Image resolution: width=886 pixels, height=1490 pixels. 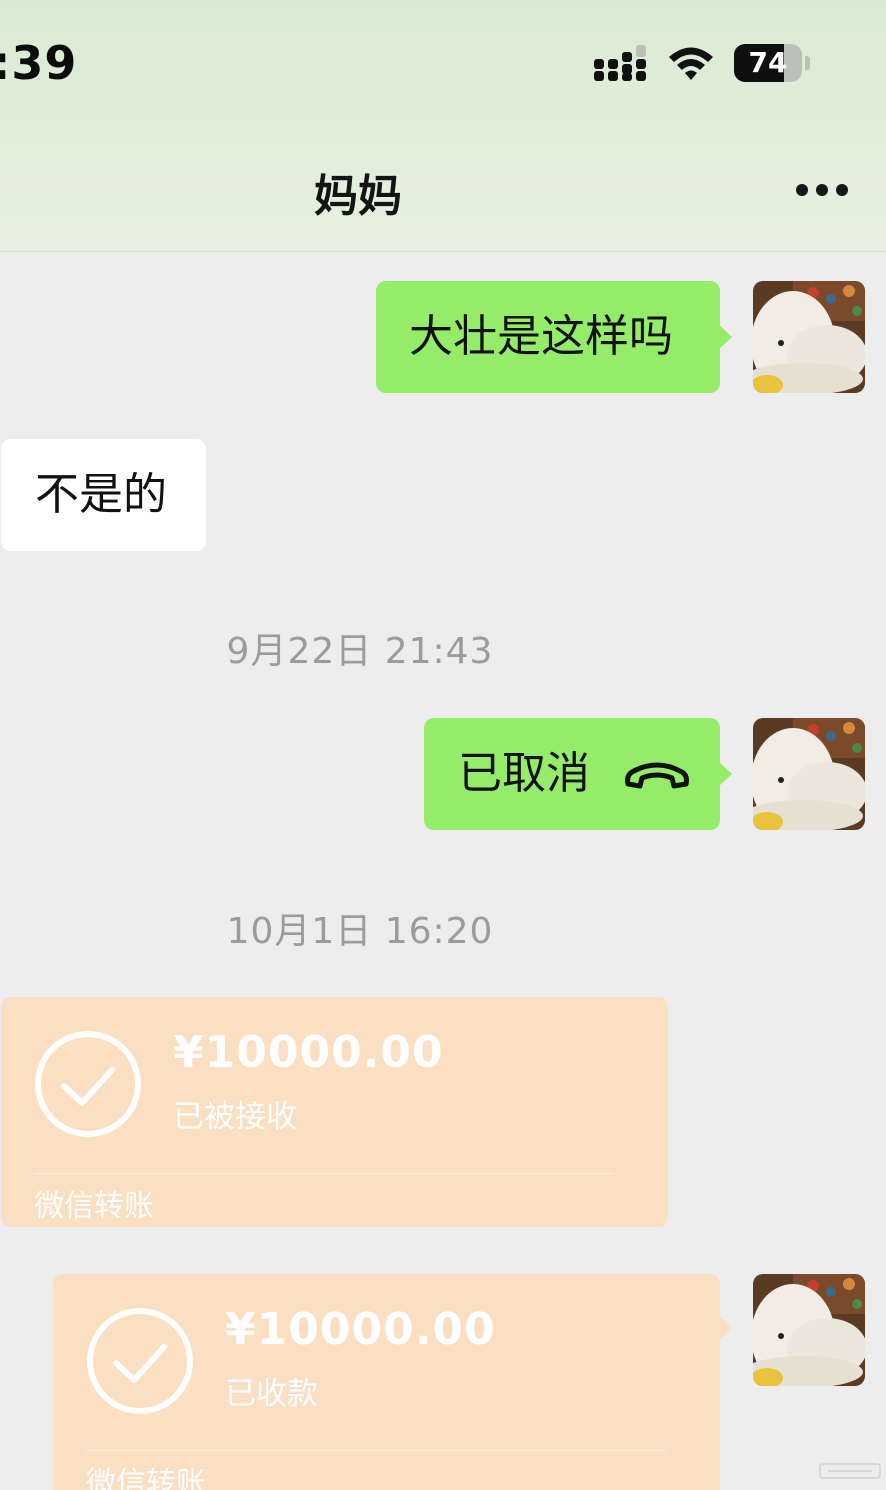 What do you see at coordinates (271, 1394) in the screenshot?
I see `transfer-status: 已收款` at bounding box center [271, 1394].